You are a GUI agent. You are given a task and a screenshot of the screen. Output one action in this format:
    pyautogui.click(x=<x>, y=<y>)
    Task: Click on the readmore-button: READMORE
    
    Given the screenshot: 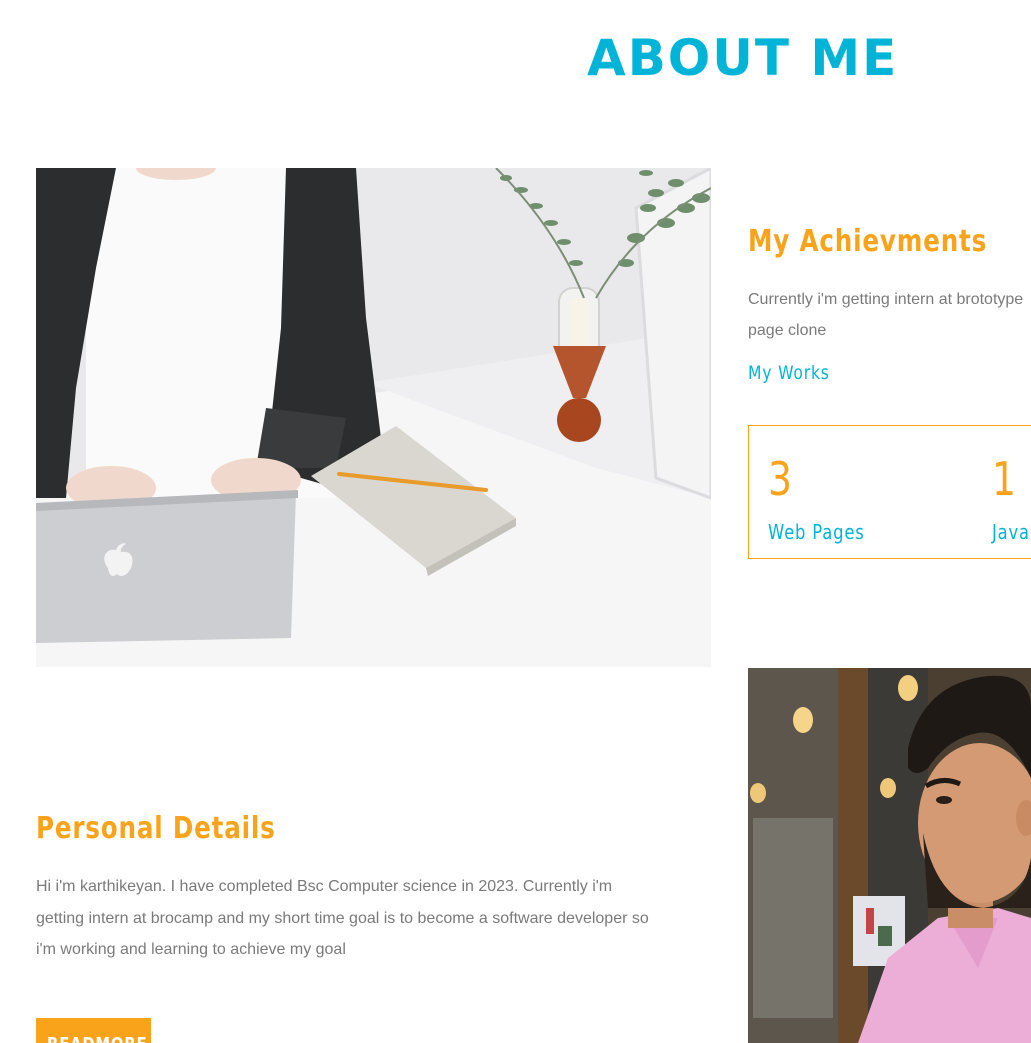 What is the action you would take?
    pyautogui.click(x=93, y=1030)
    